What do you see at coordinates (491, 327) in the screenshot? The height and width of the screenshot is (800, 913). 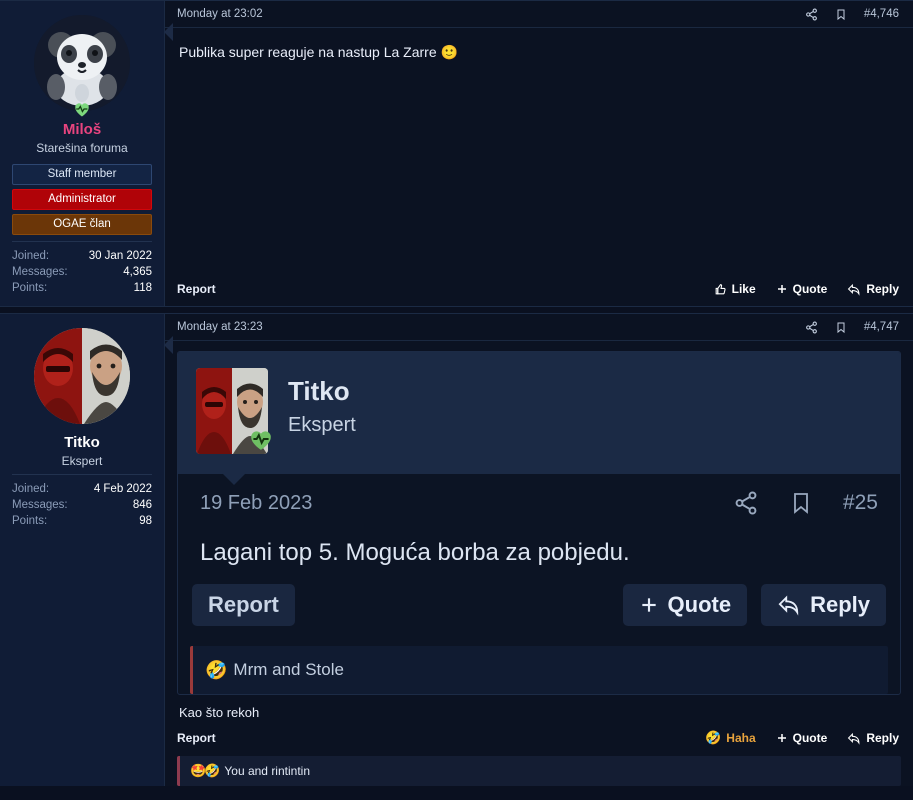 I see `post-date: Monday at 23:23` at bounding box center [491, 327].